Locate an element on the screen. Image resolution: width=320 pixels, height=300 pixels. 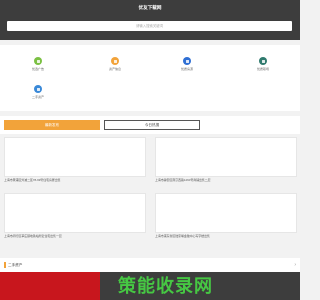
watermark: 策能收录网 is located at coordinates (165, 286).